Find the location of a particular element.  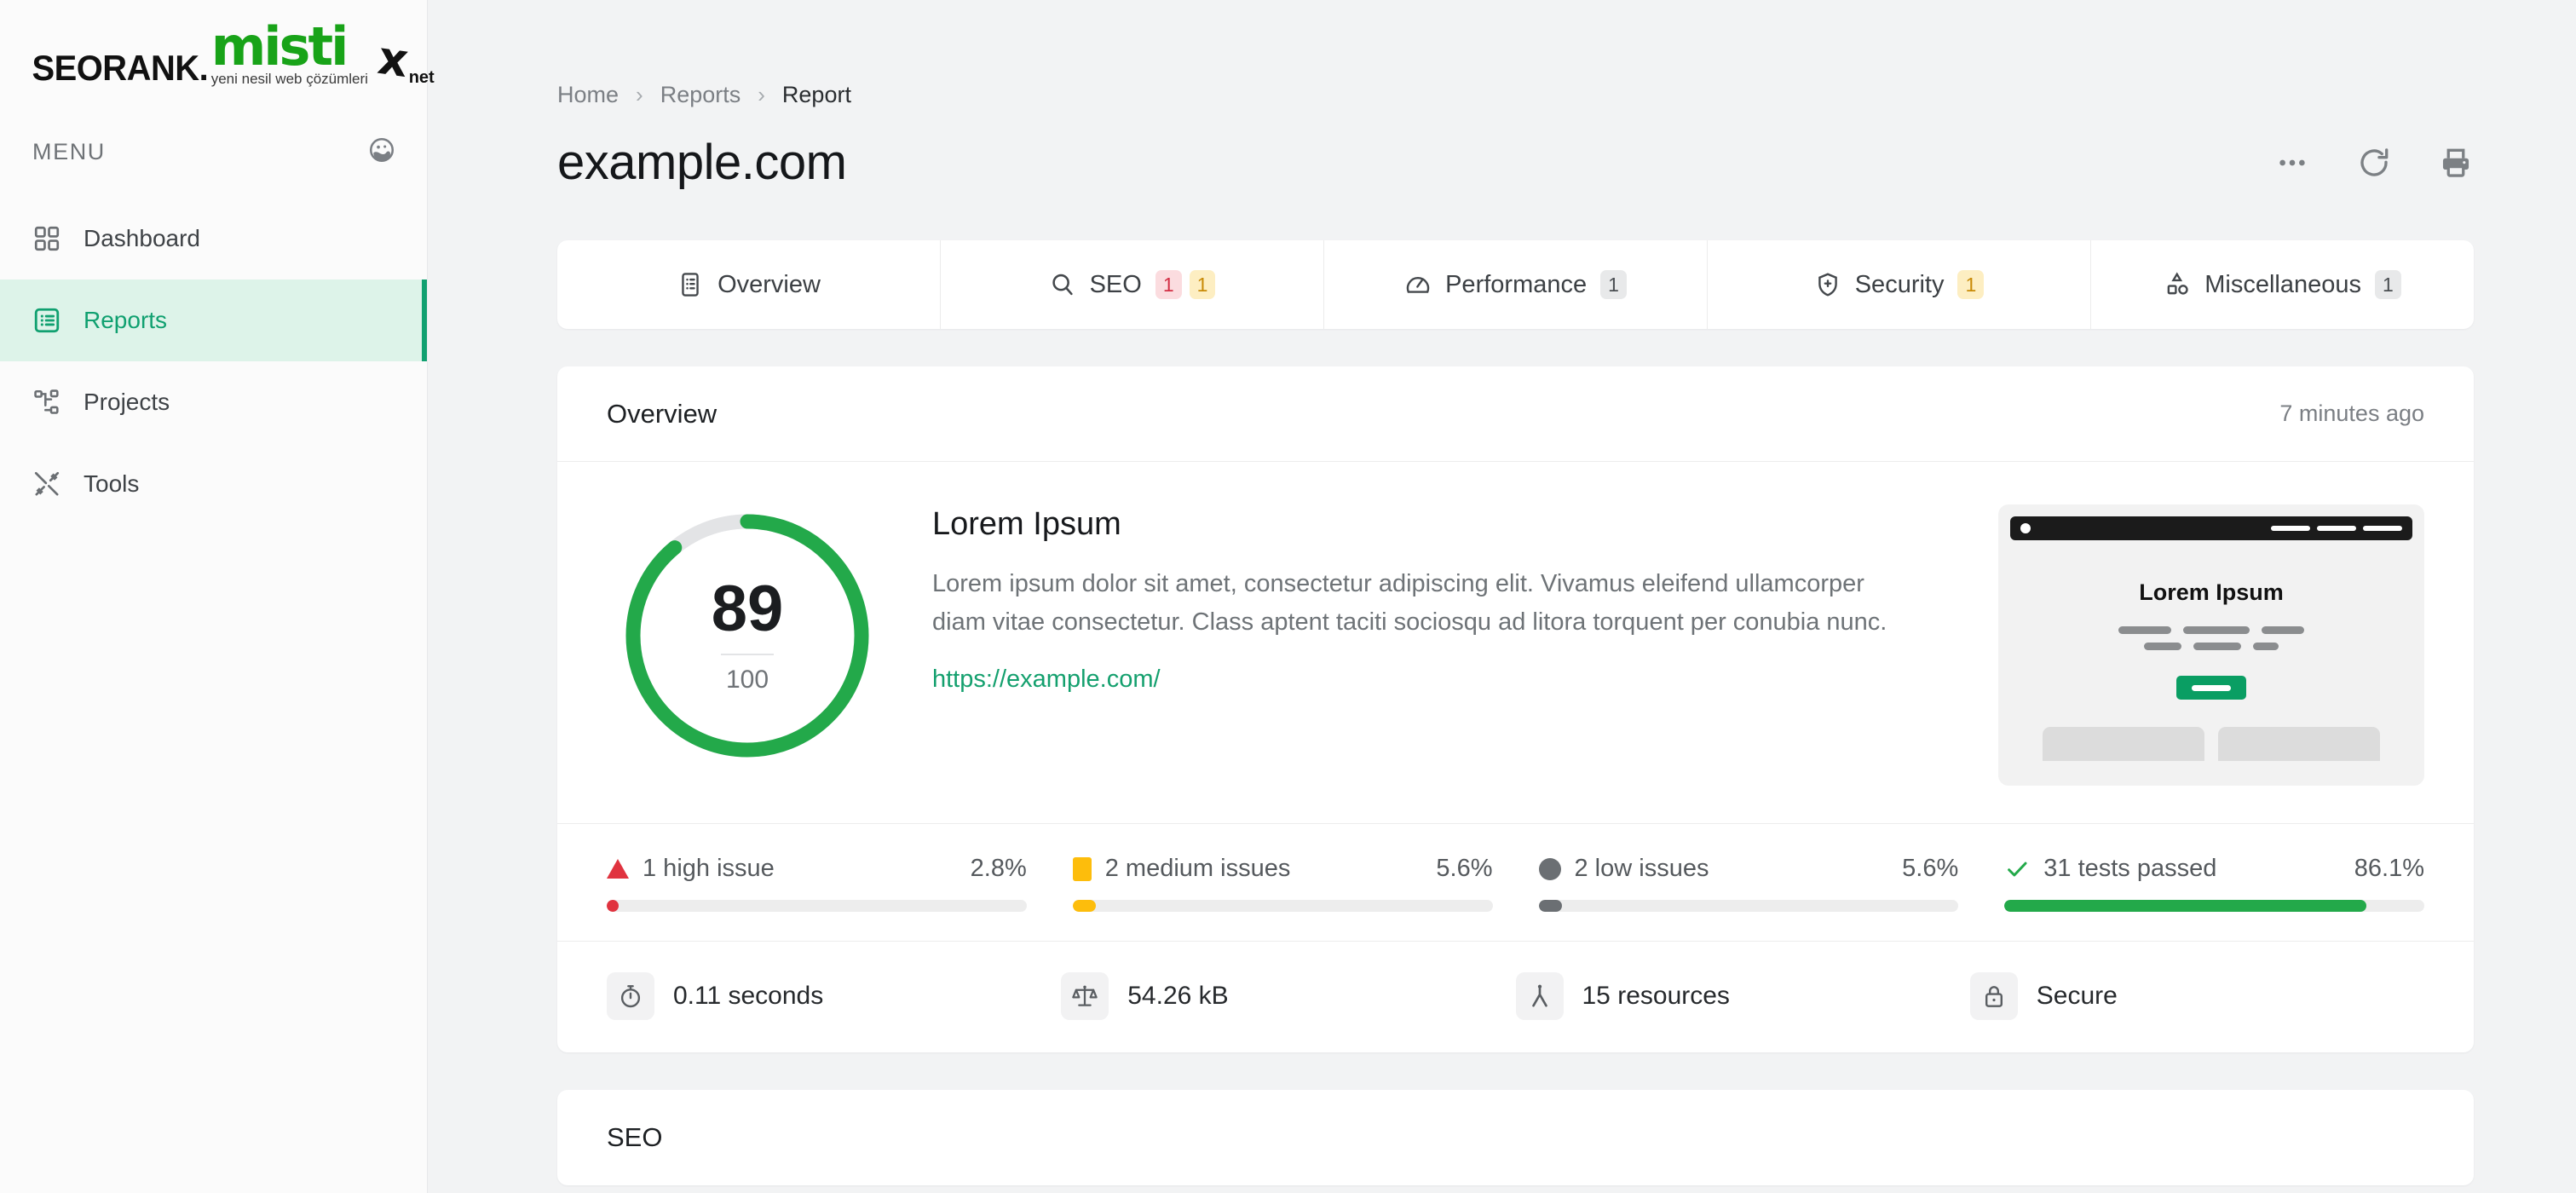

check-icon is located at coordinates (2017, 869).